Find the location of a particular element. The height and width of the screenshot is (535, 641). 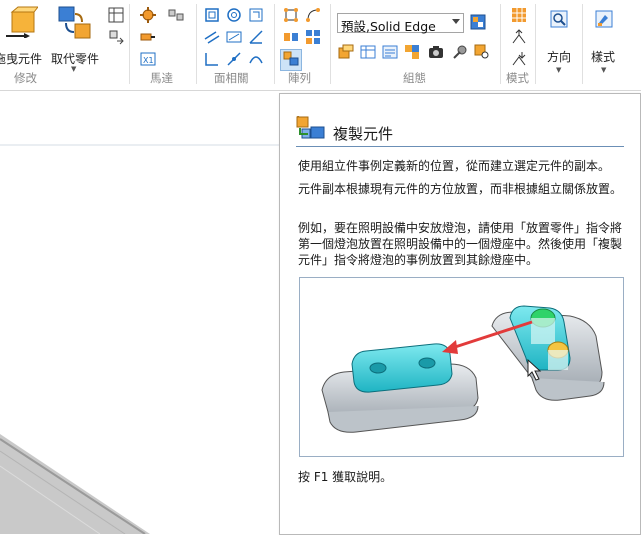

tooltip-title: 複製元件 is located at coordinates (363, 134).